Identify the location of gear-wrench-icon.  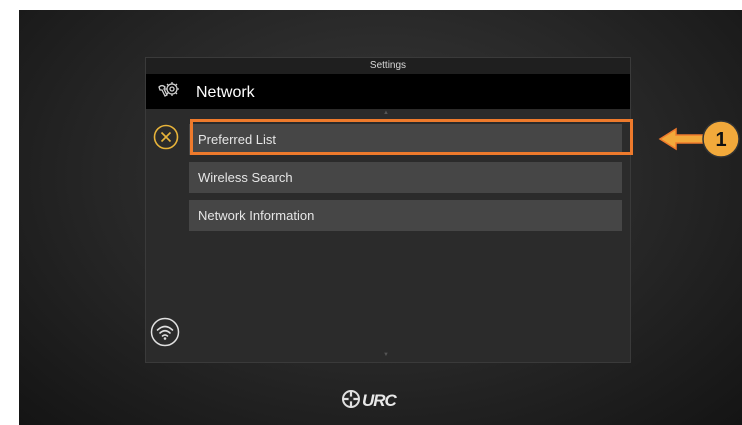
(168, 89).